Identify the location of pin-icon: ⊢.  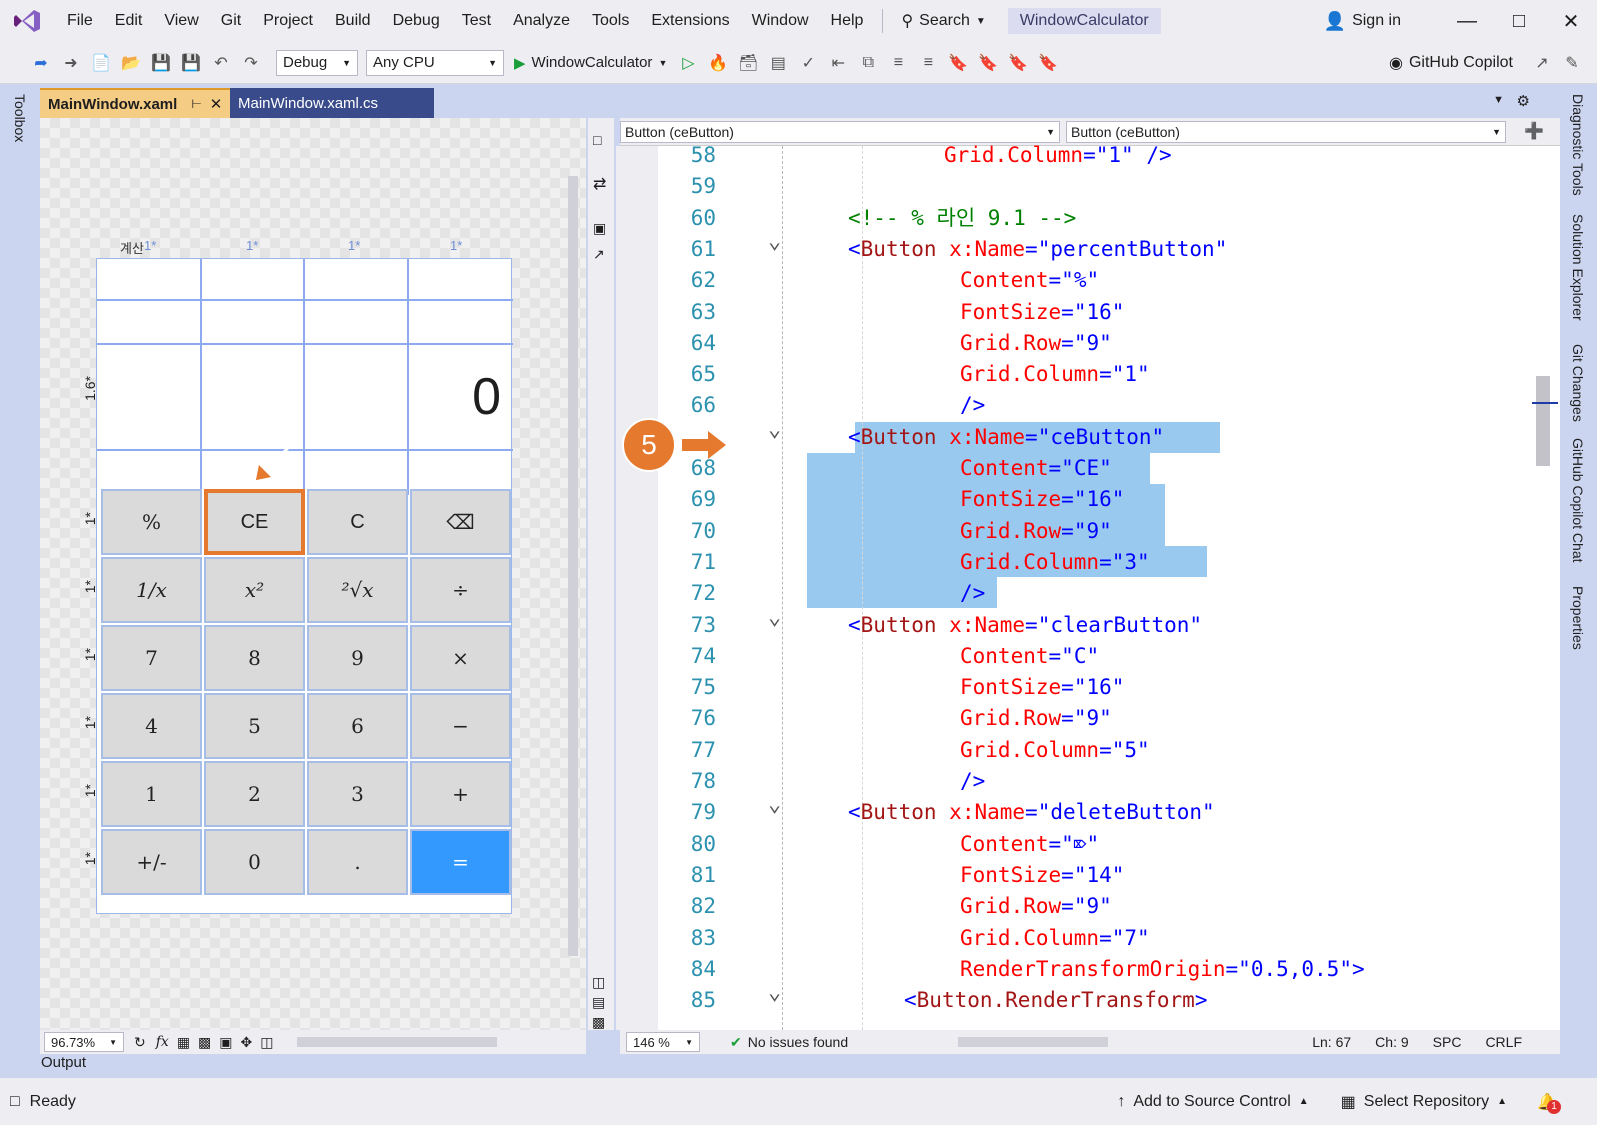
(196, 104).